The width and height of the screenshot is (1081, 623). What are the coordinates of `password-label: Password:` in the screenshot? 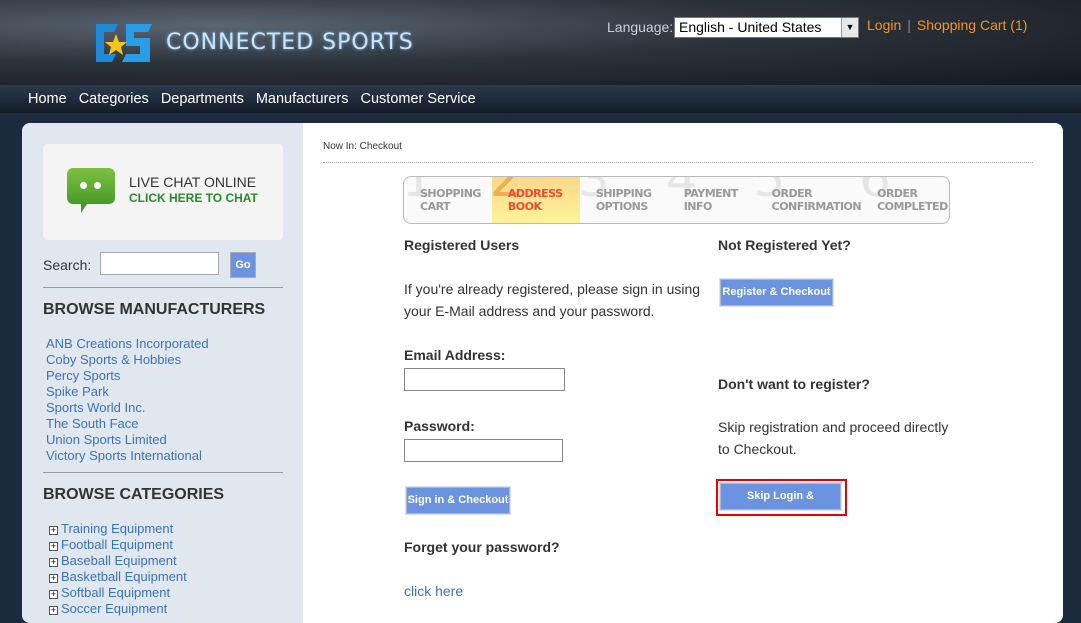 It's located at (439, 426).